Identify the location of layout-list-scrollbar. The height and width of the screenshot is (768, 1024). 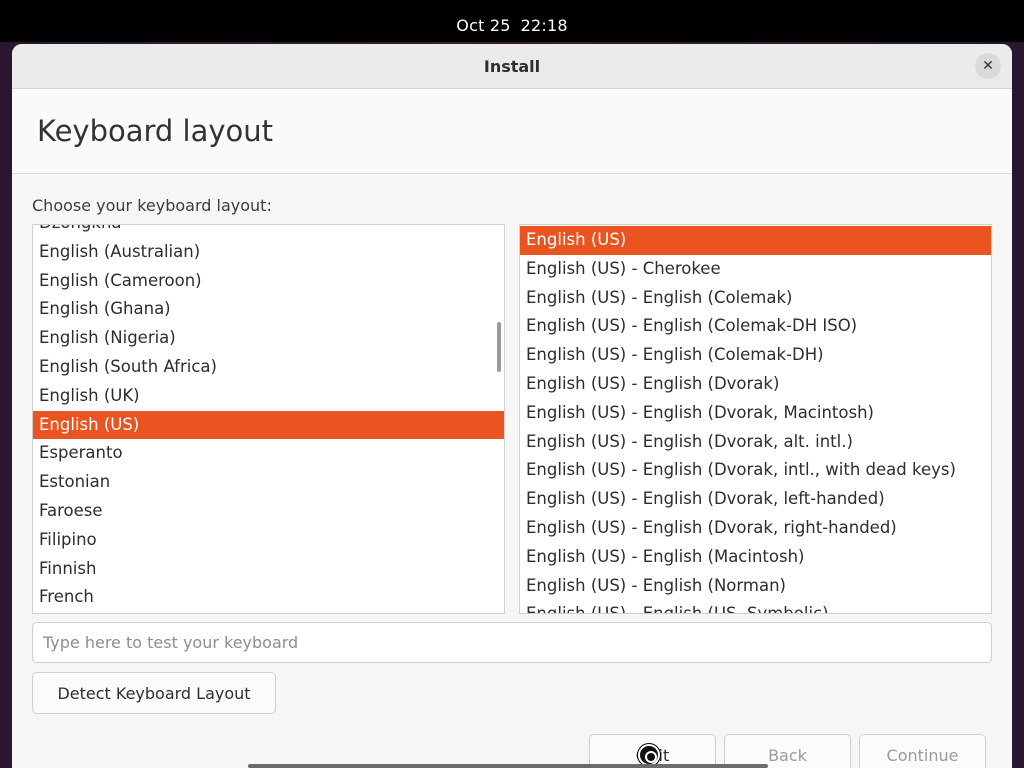
(499, 347).